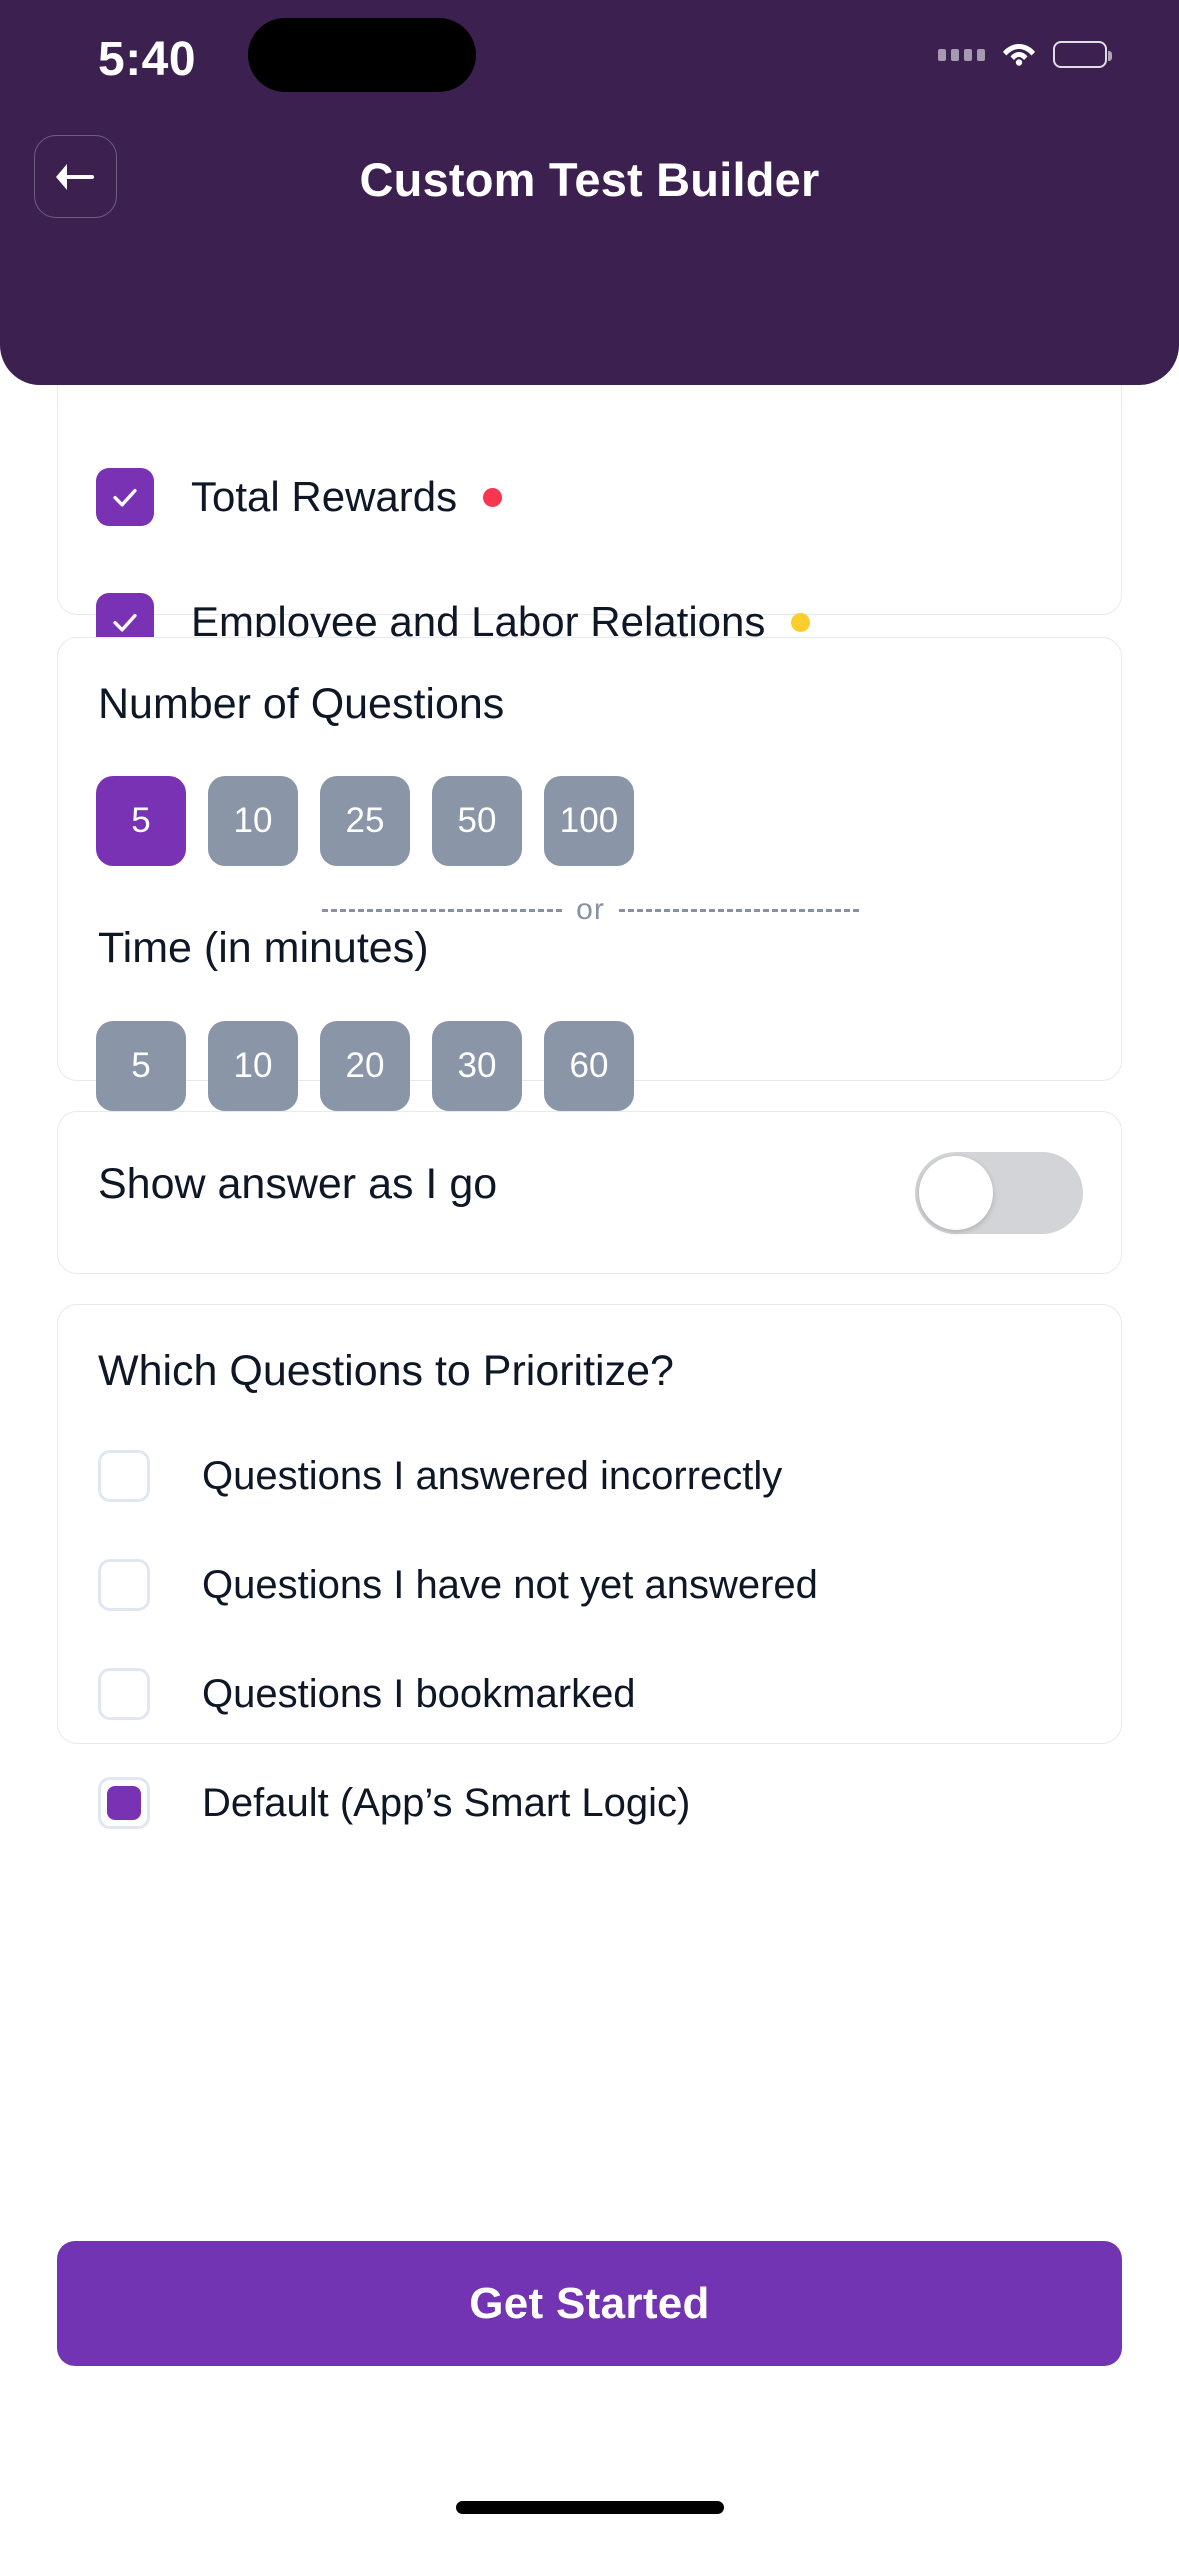 The width and height of the screenshot is (1179, 2556). What do you see at coordinates (1019, 54) in the screenshot?
I see `wifi-icon` at bounding box center [1019, 54].